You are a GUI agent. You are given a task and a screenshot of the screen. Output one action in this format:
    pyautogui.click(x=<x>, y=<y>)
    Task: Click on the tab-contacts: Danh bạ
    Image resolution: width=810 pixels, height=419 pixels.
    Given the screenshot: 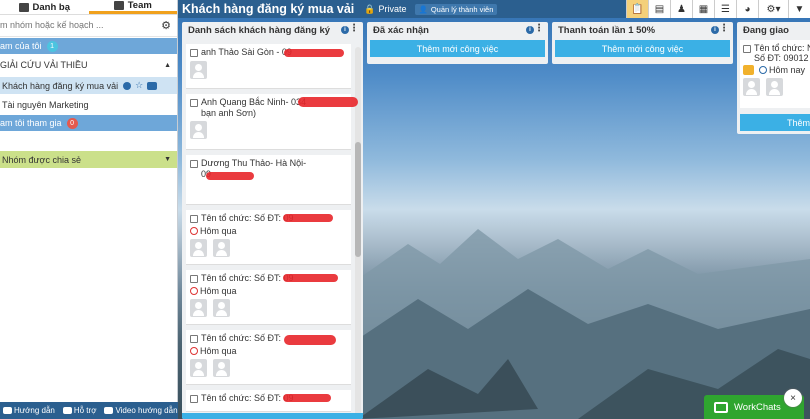 What is the action you would take?
    pyautogui.click(x=44, y=7)
    